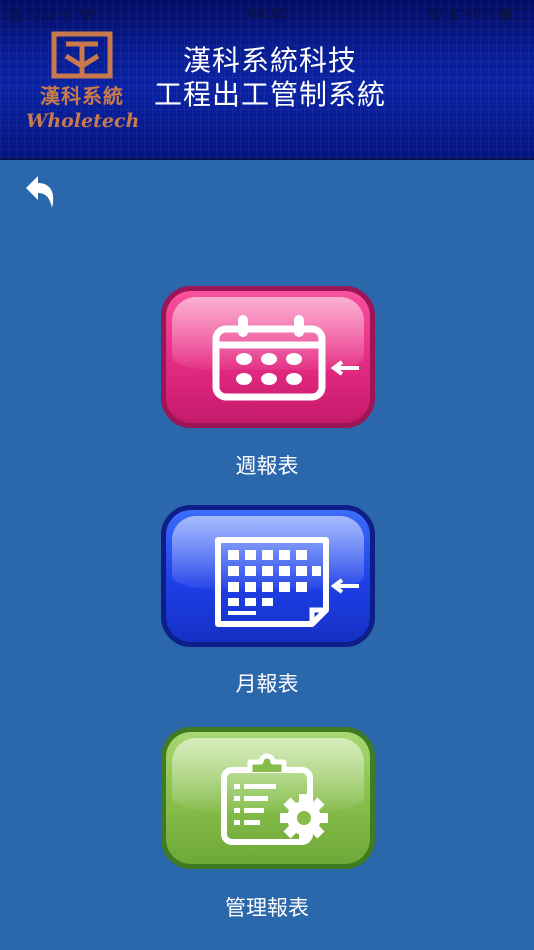 The height and width of the screenshot is (950, 534). I want to click on battery-icon, so click(512, 13).